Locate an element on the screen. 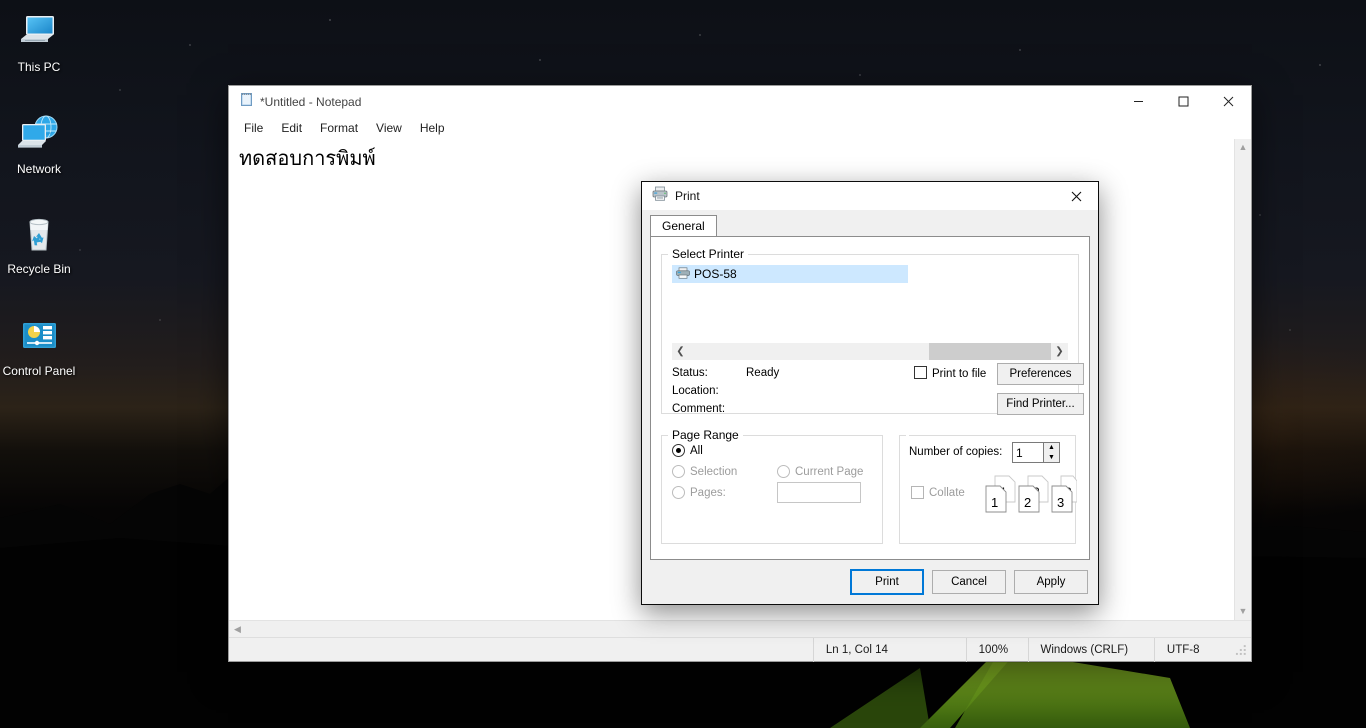 Image resolution: width=1366 pixels, height=728 pixels. maximize-button is located at coordinates (1183, 101).